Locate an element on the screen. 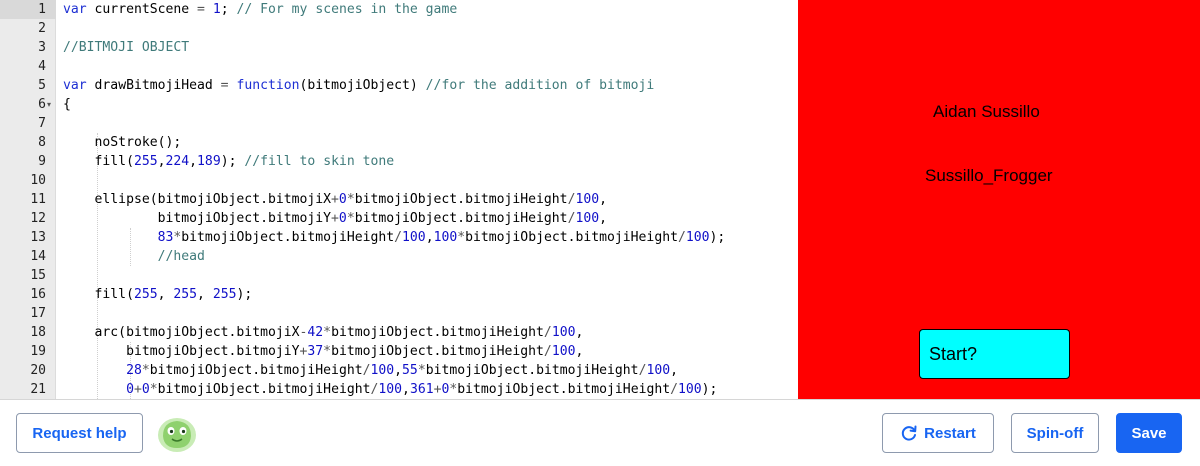 The width and height of the screenshot is (1200, 466). code-text: //head is located at coordinates (181, 256).